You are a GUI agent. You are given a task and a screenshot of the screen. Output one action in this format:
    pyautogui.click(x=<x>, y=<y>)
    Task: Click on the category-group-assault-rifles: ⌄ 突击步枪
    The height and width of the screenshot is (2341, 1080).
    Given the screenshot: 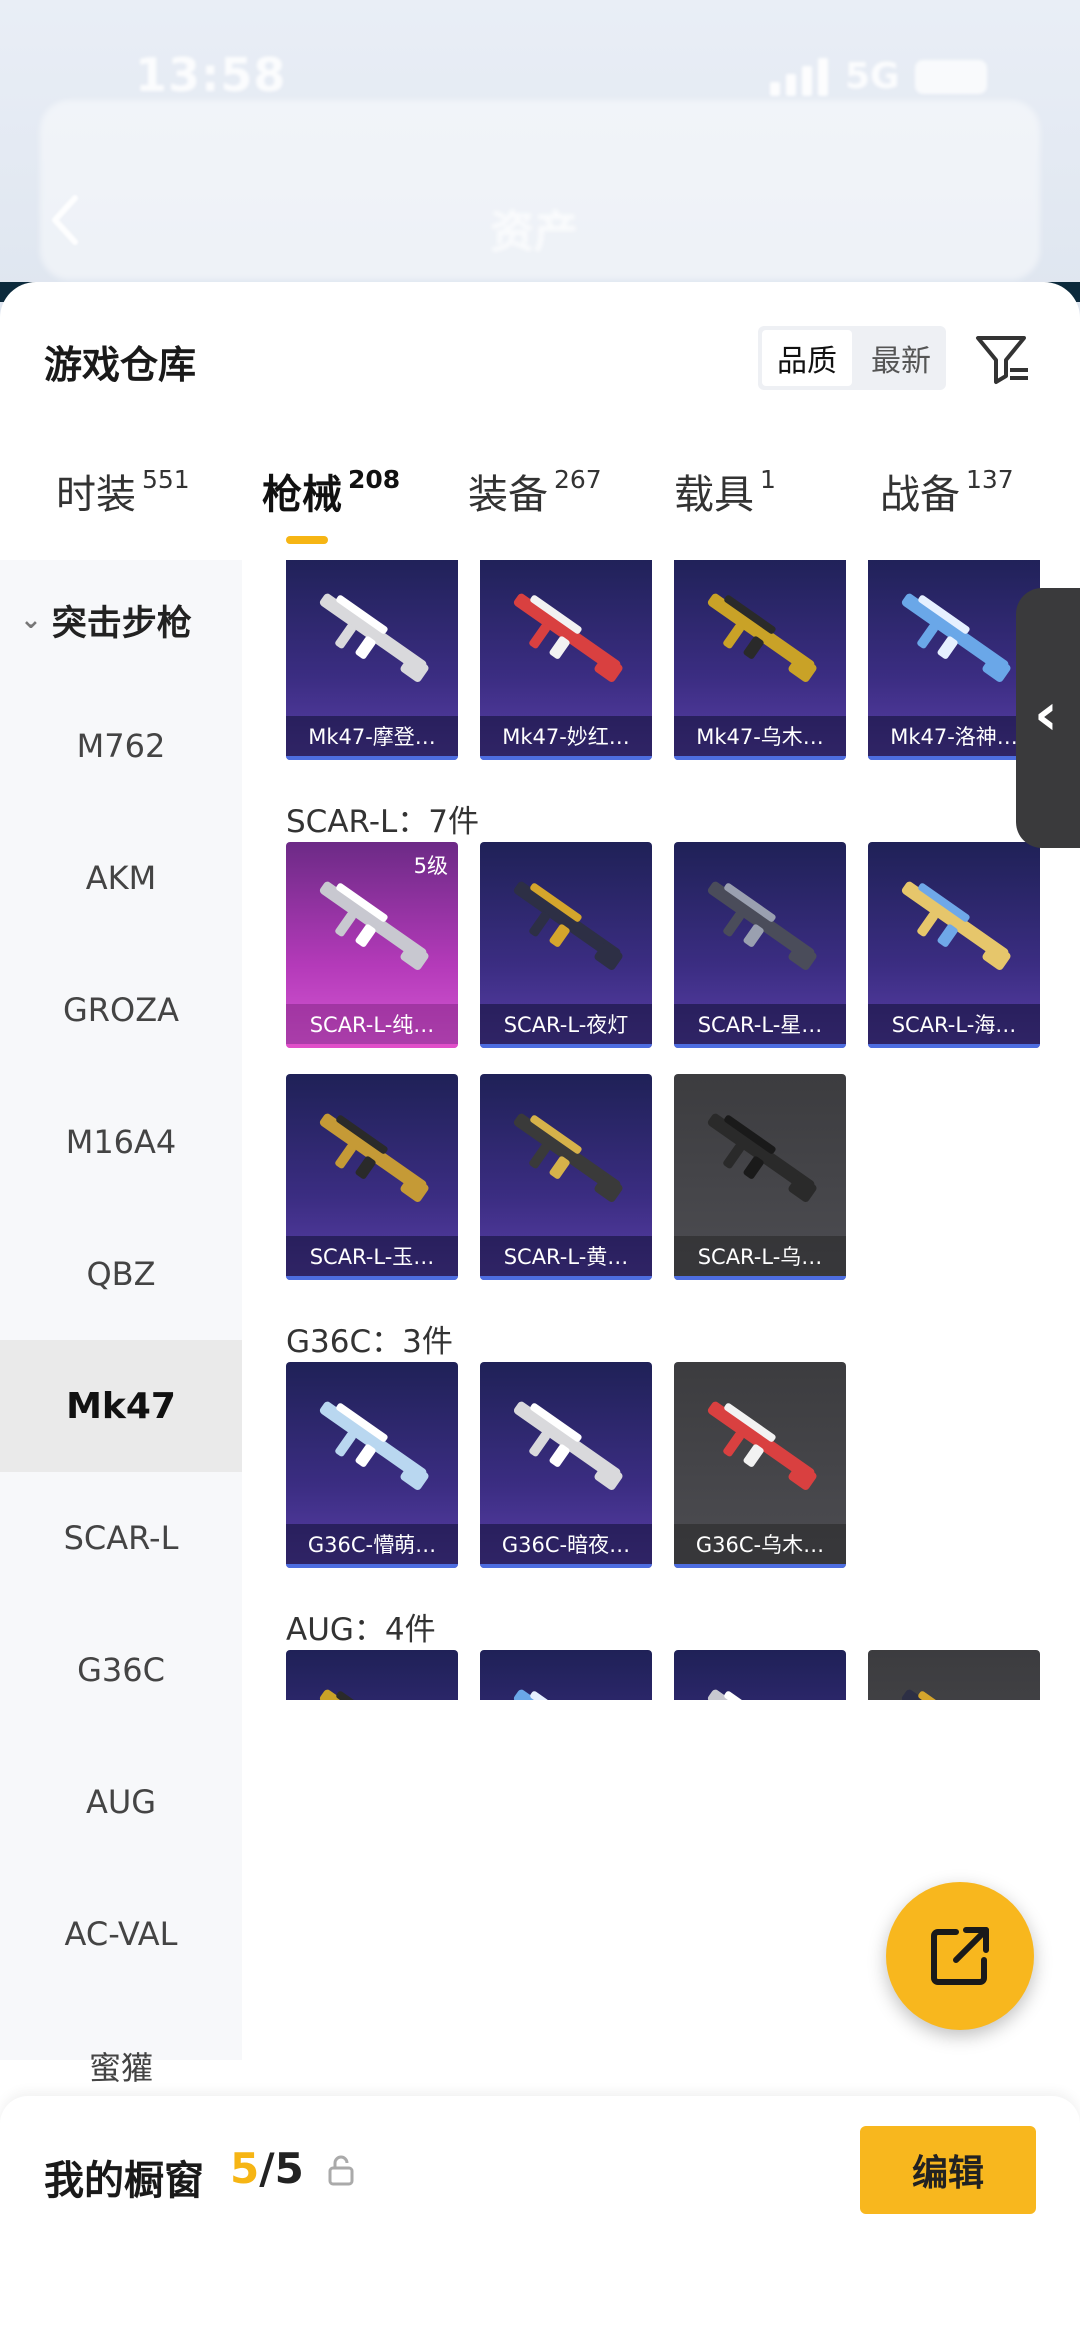 What is the action you would take?
    pyautogui.click(x=121, y=620)
    